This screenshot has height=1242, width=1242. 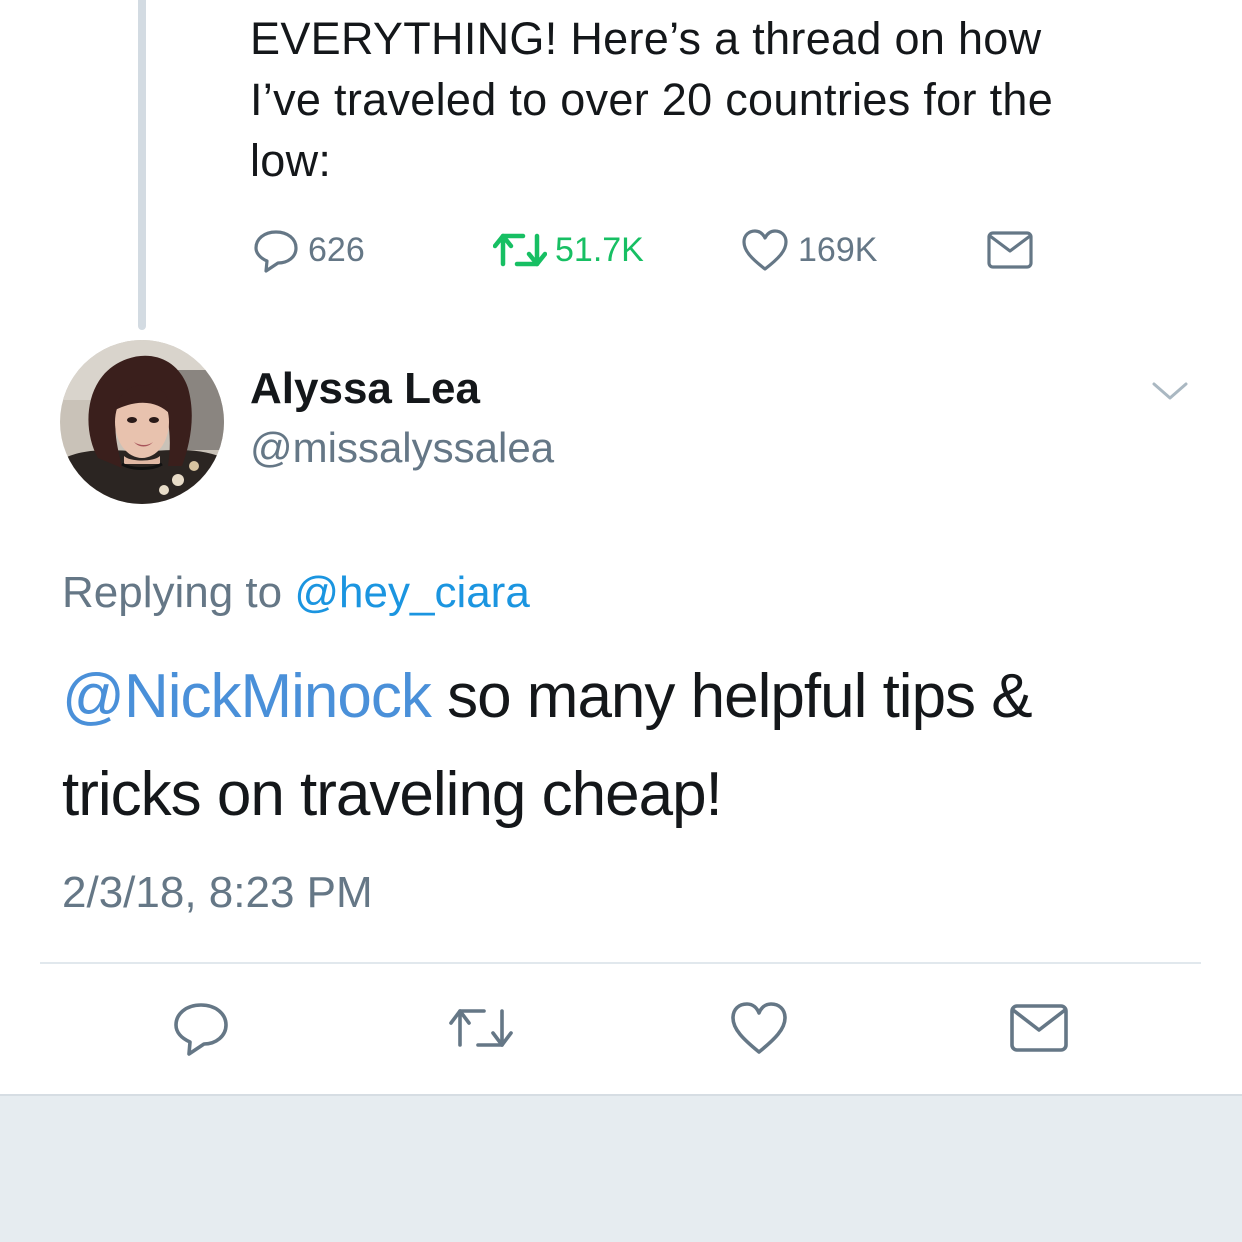 I want to click on parent-like-button: 169K, so click(x=808, y=250).